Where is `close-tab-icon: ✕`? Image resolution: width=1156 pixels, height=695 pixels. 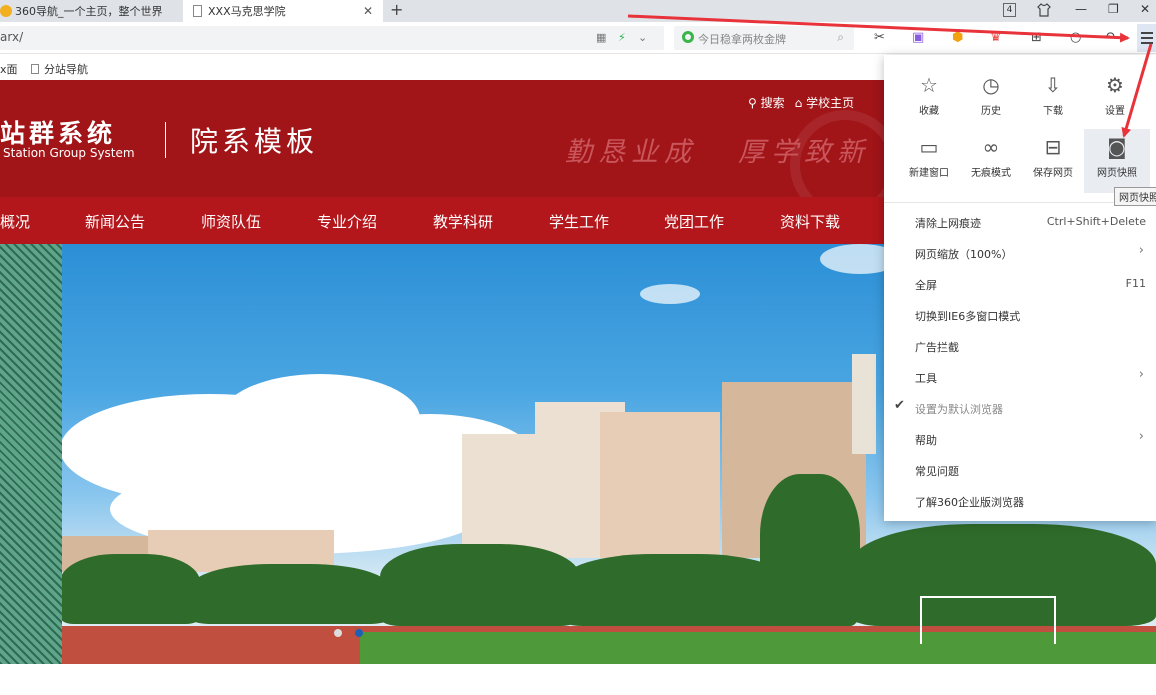
close-tab-icon: ✕ is located at coordinates (368, 11).